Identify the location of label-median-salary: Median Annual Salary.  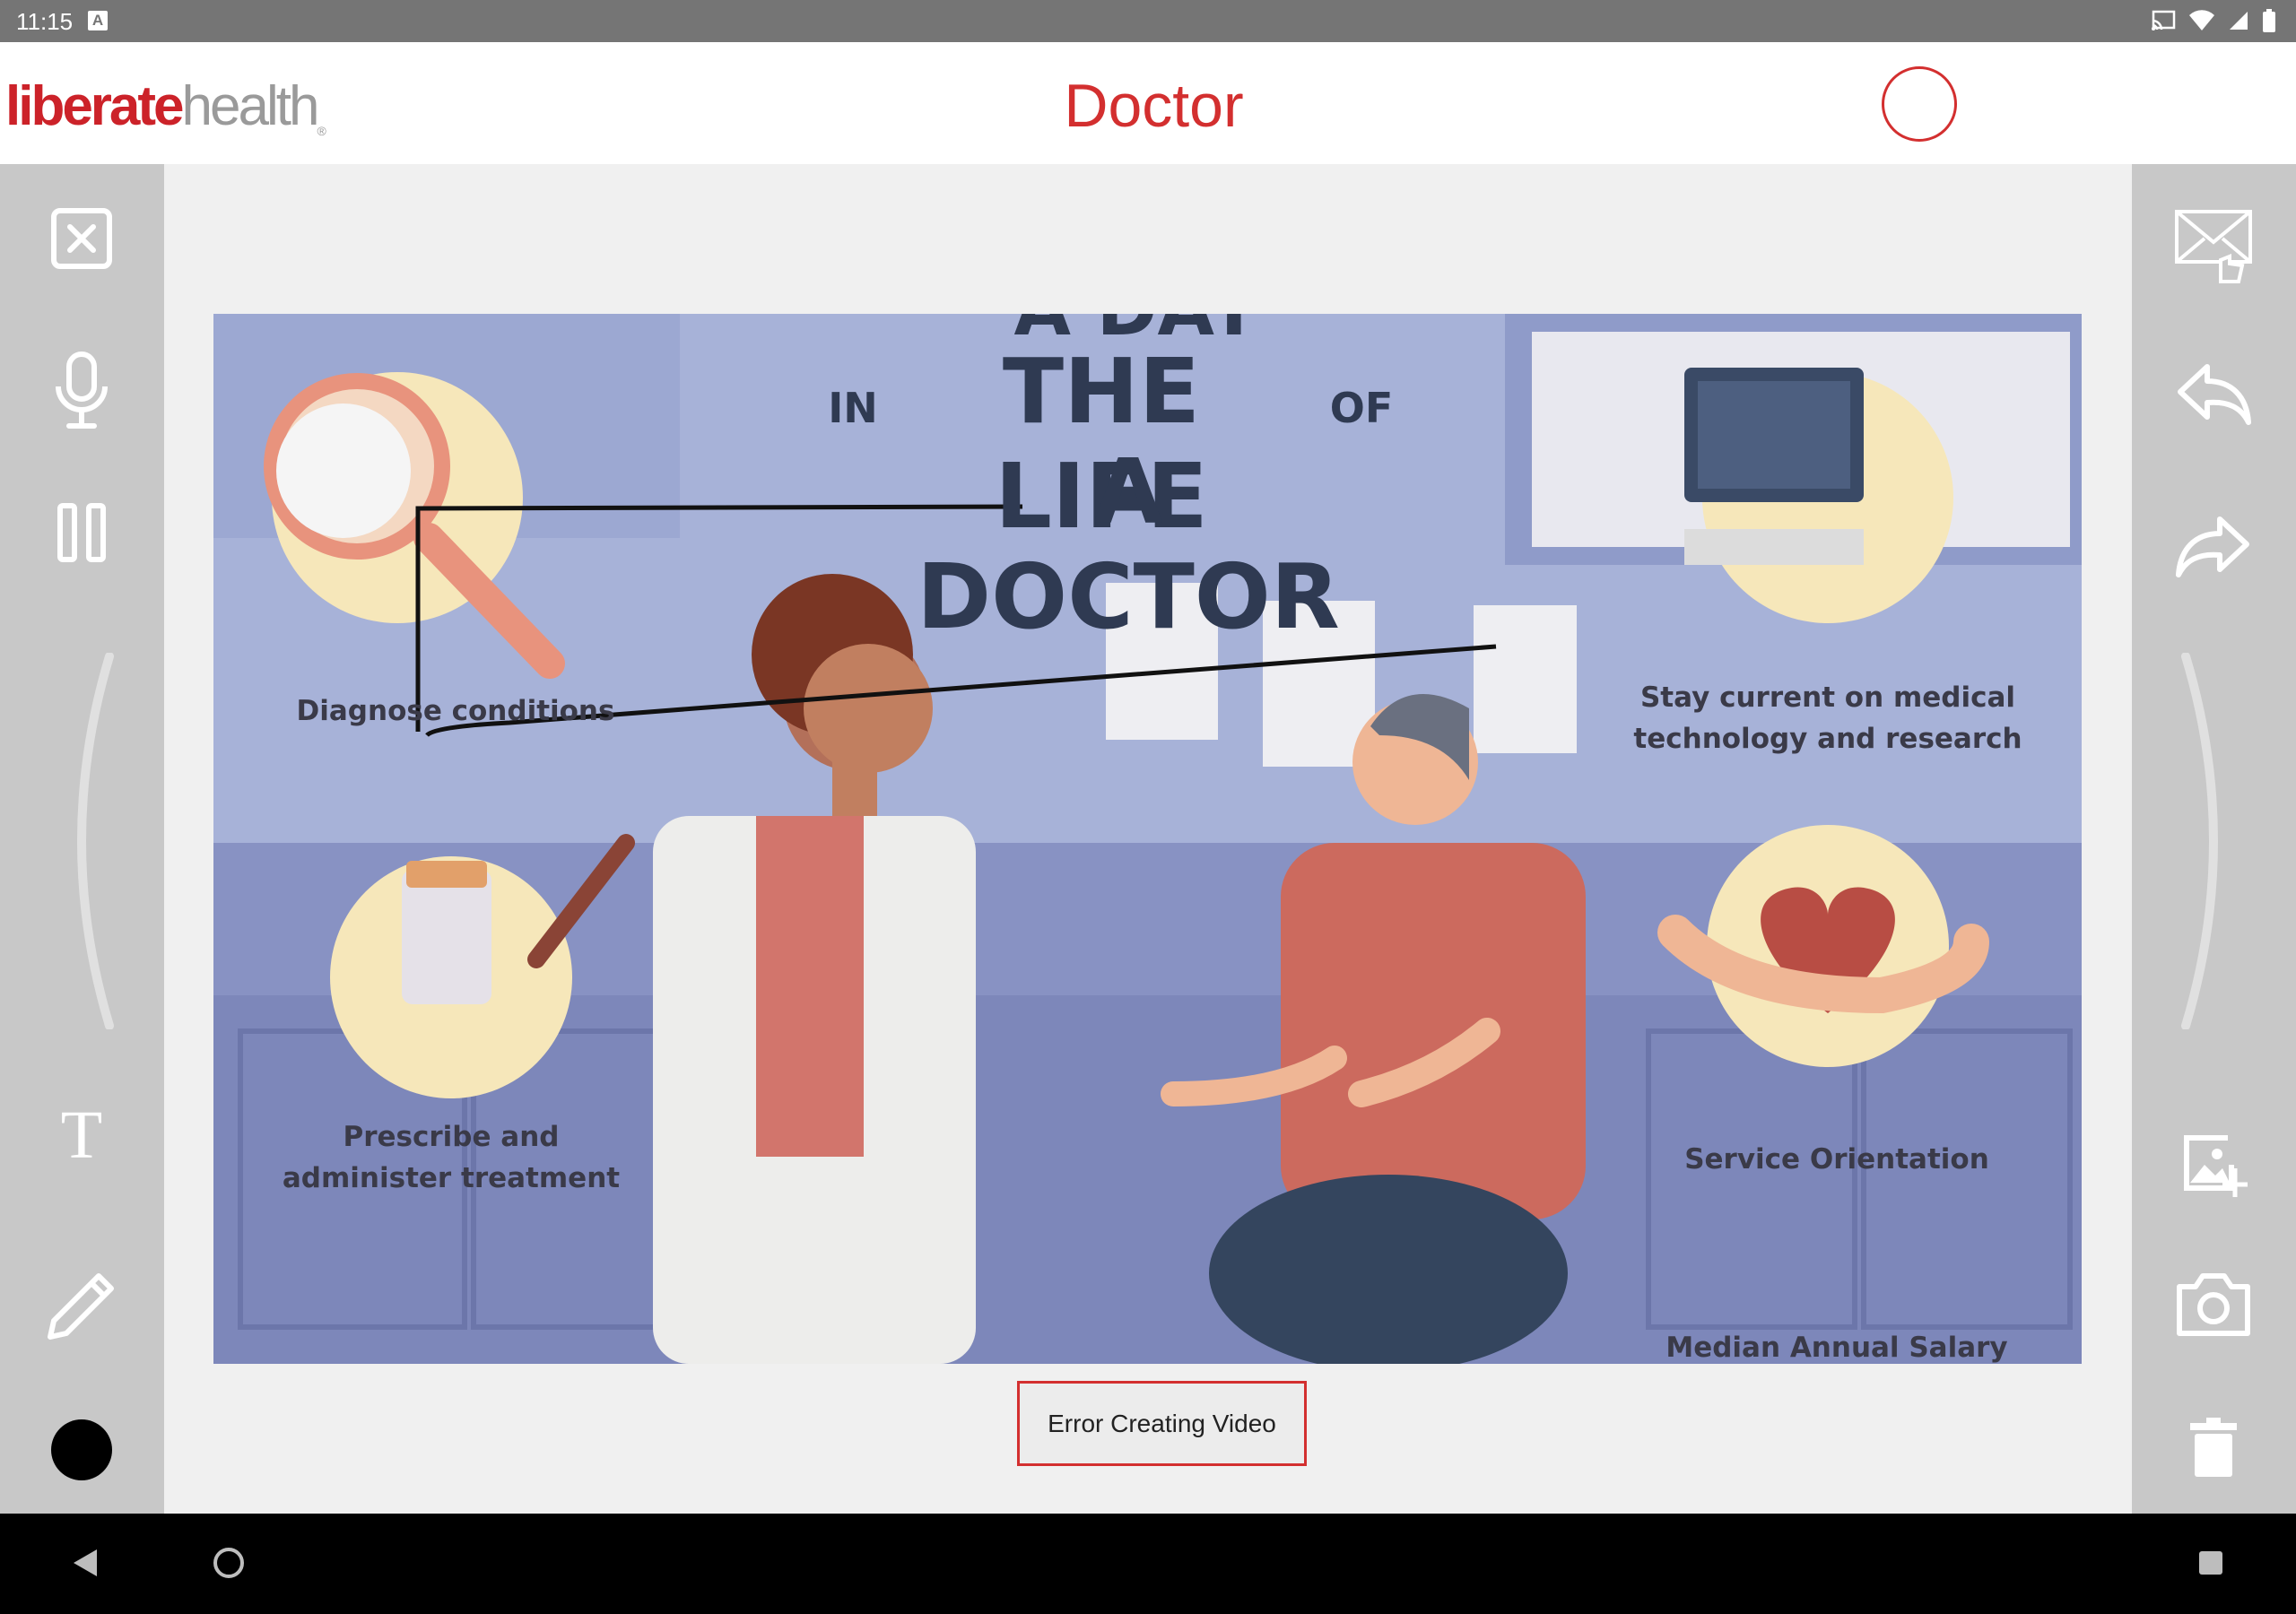
(1836, 1348).